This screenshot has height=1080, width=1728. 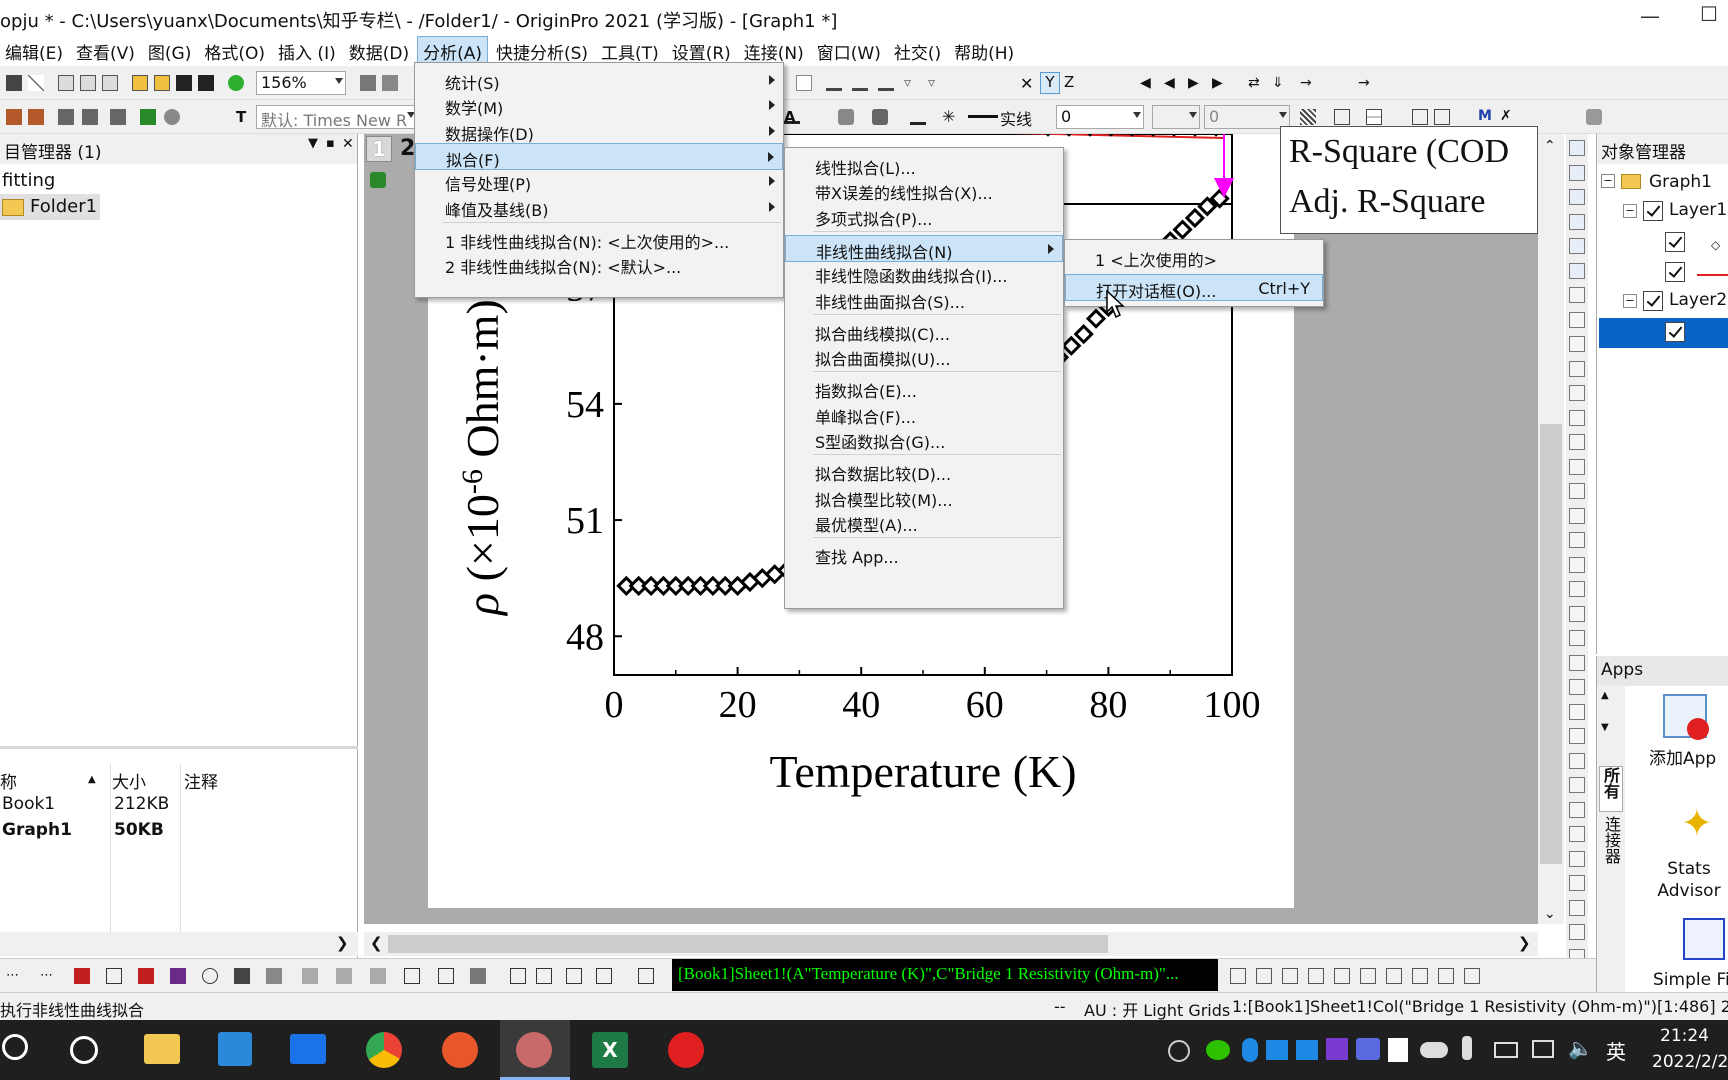 What do you see at coordinates (1420, 976) in the screenshot?
I see `layout-6-icon` at bounding box center [1420, 976].